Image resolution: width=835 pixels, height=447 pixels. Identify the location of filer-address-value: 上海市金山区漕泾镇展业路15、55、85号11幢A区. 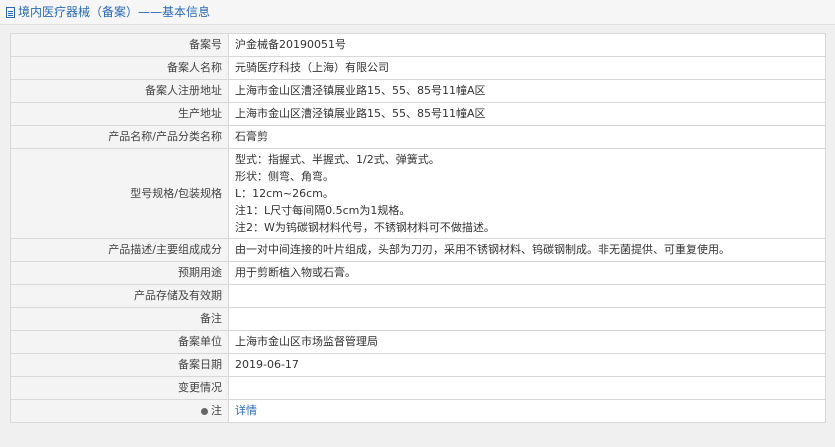
(527, 91).